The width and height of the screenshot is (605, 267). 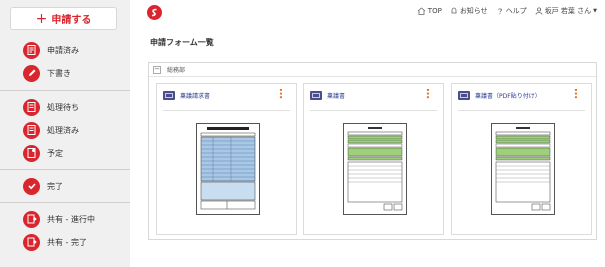 What do you see at coordinates (55, 153) in the screenshot?
I see `sidebar-item-label: 予定` at bounding box center [55, 153].